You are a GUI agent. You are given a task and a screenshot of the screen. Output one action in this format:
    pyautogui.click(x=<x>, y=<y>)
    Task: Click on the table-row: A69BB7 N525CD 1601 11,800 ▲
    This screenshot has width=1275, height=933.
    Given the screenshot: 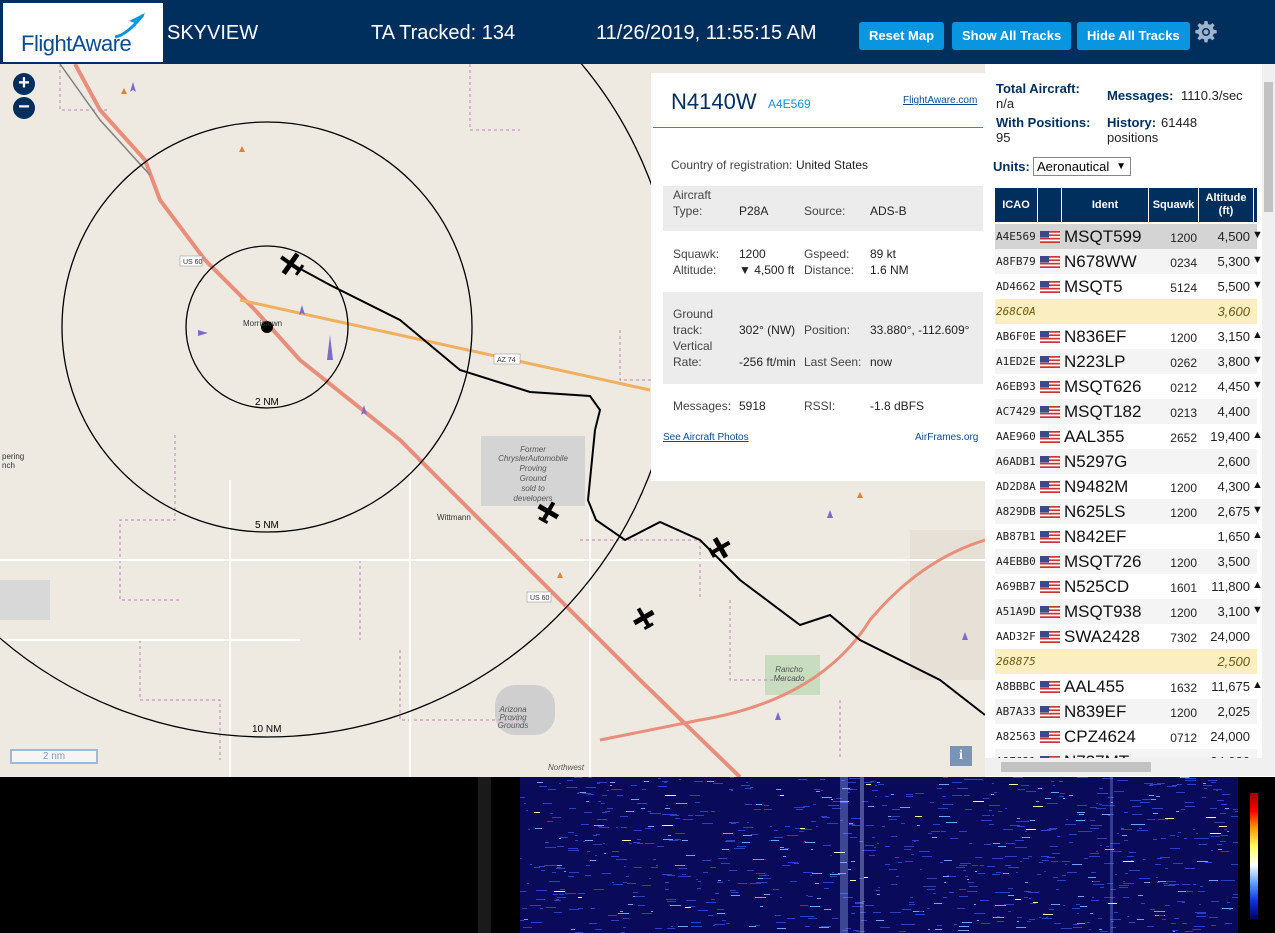 What is the action you would take?
    pyautogui.click(x=1129, y=586)
    